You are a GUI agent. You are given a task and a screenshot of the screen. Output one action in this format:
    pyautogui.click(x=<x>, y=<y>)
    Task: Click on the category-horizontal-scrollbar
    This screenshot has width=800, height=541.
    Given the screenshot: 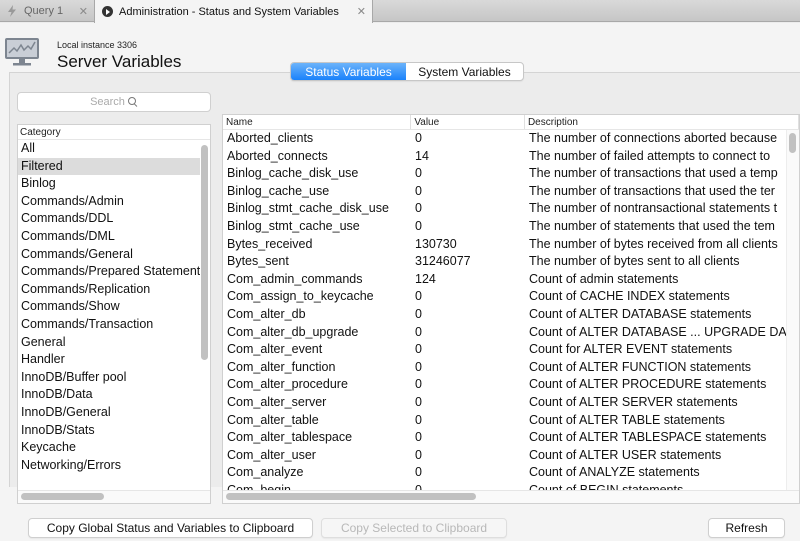 What is the action you would take?
    pyautogui.click(x=62, y=496)
    